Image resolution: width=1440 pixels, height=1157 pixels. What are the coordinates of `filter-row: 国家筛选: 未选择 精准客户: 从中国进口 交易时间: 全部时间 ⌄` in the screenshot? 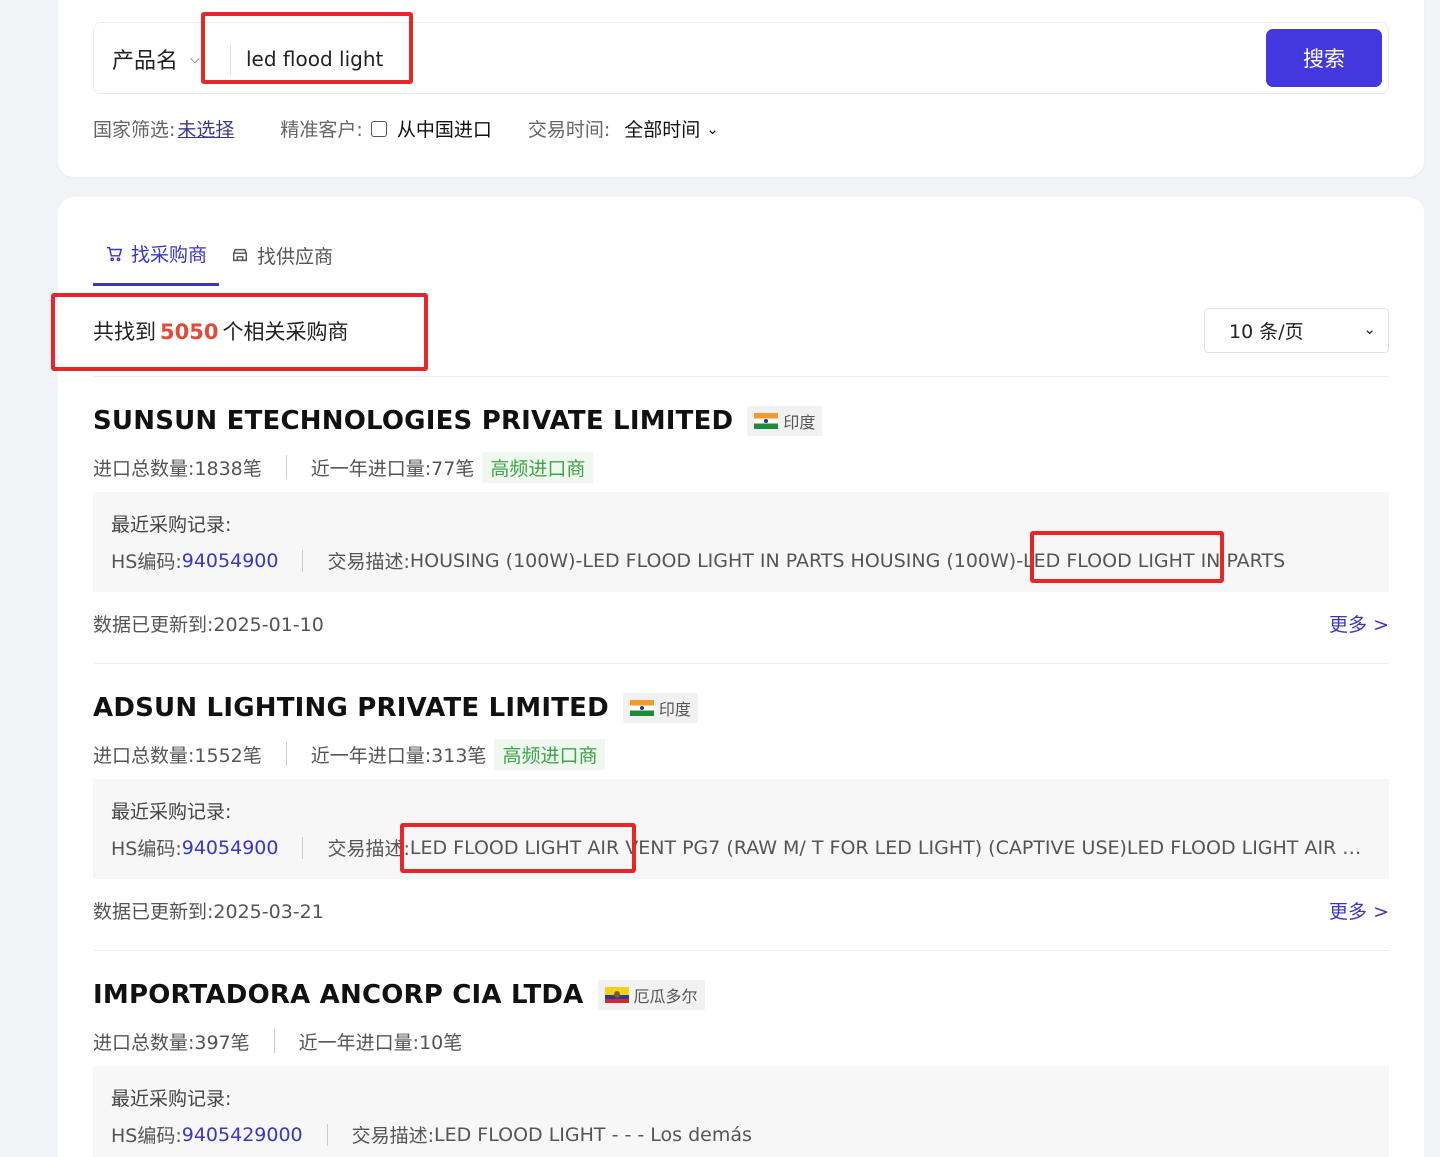 It's located at (406, 128).